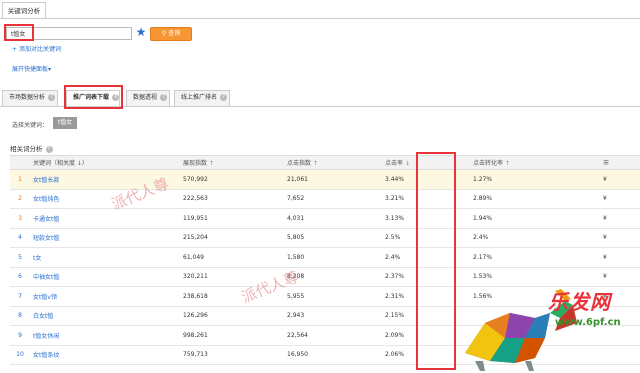 The image size is (640, 373). What do you see at coordinates (333, 316) in the screenshot?
I see `clicks-cell: 2,943` at bounding box center [333, 316].